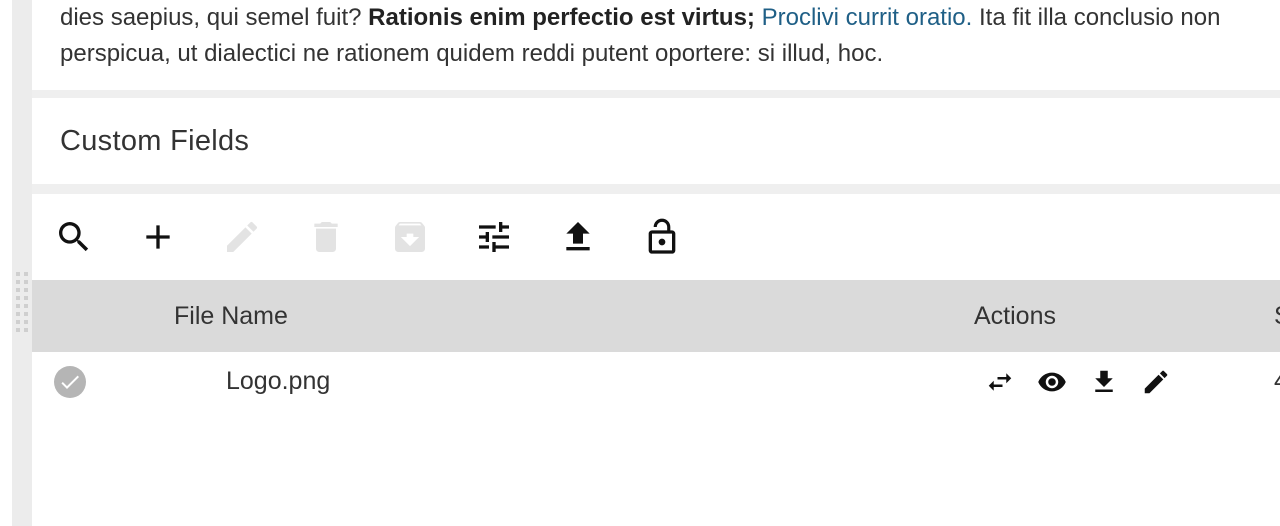  I want to click on upload-button, so click(578, 237).